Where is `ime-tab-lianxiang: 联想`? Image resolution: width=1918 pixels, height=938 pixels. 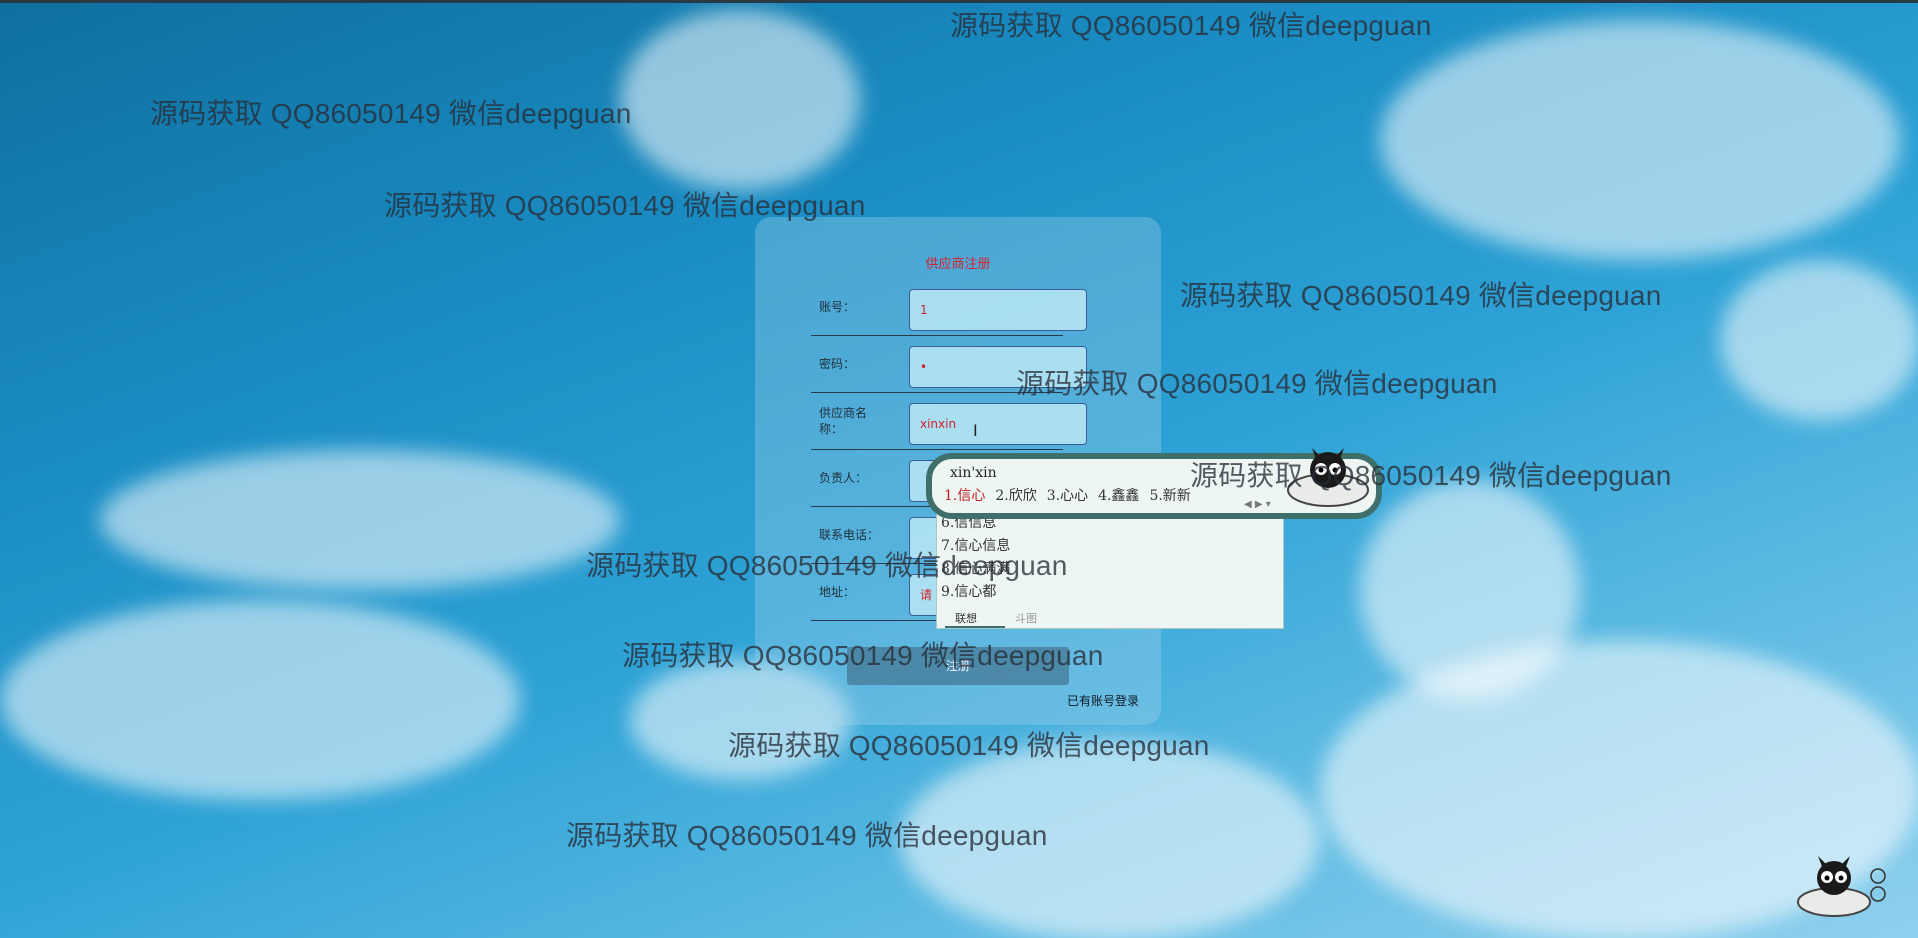 ime-tab-lianxiang: 联想 is located at coordinates (966, 618).